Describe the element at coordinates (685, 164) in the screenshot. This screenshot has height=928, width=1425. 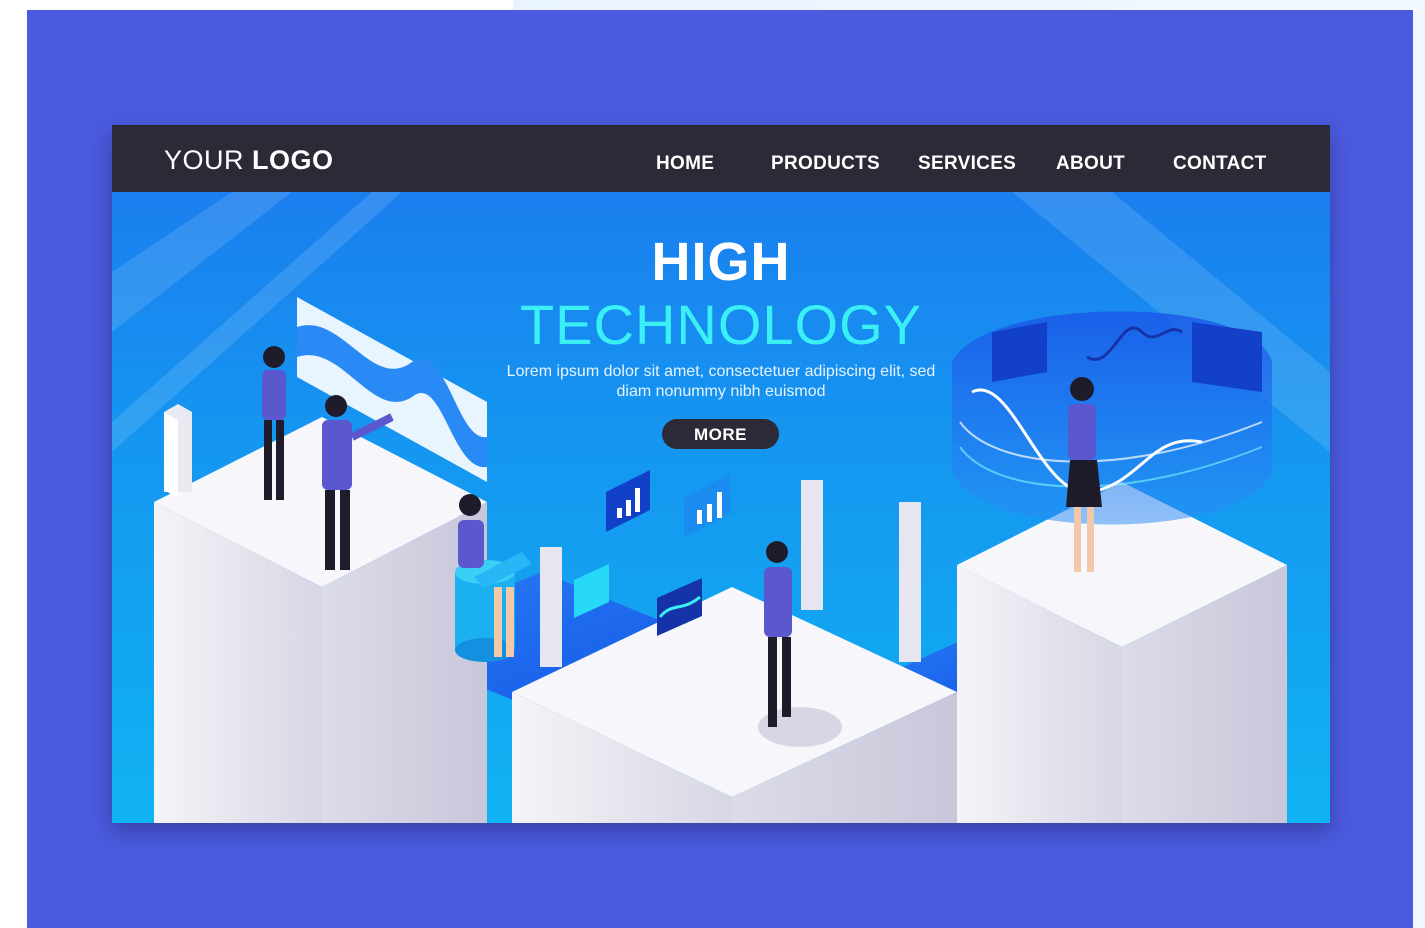
I see `nav-home: HOME` at that location.